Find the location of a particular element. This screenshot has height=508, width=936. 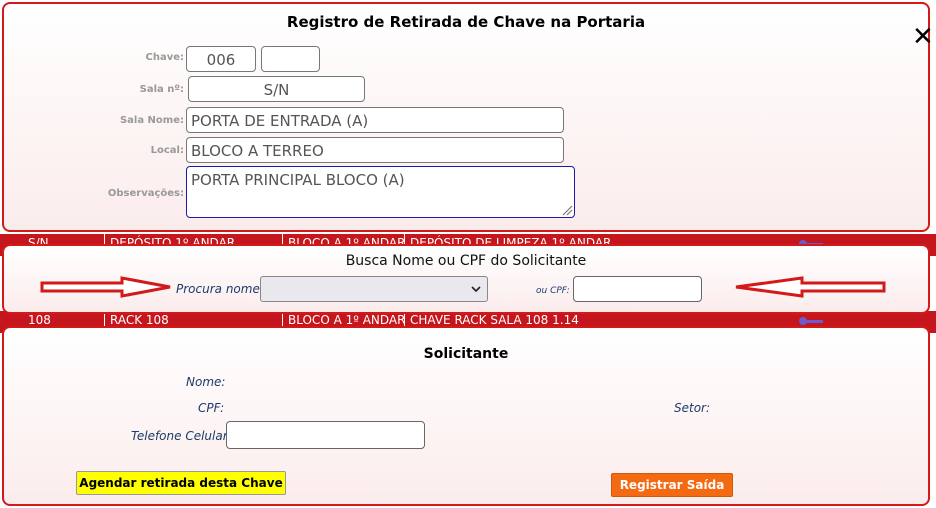

telefone-input is located at coordinates (325, 435).